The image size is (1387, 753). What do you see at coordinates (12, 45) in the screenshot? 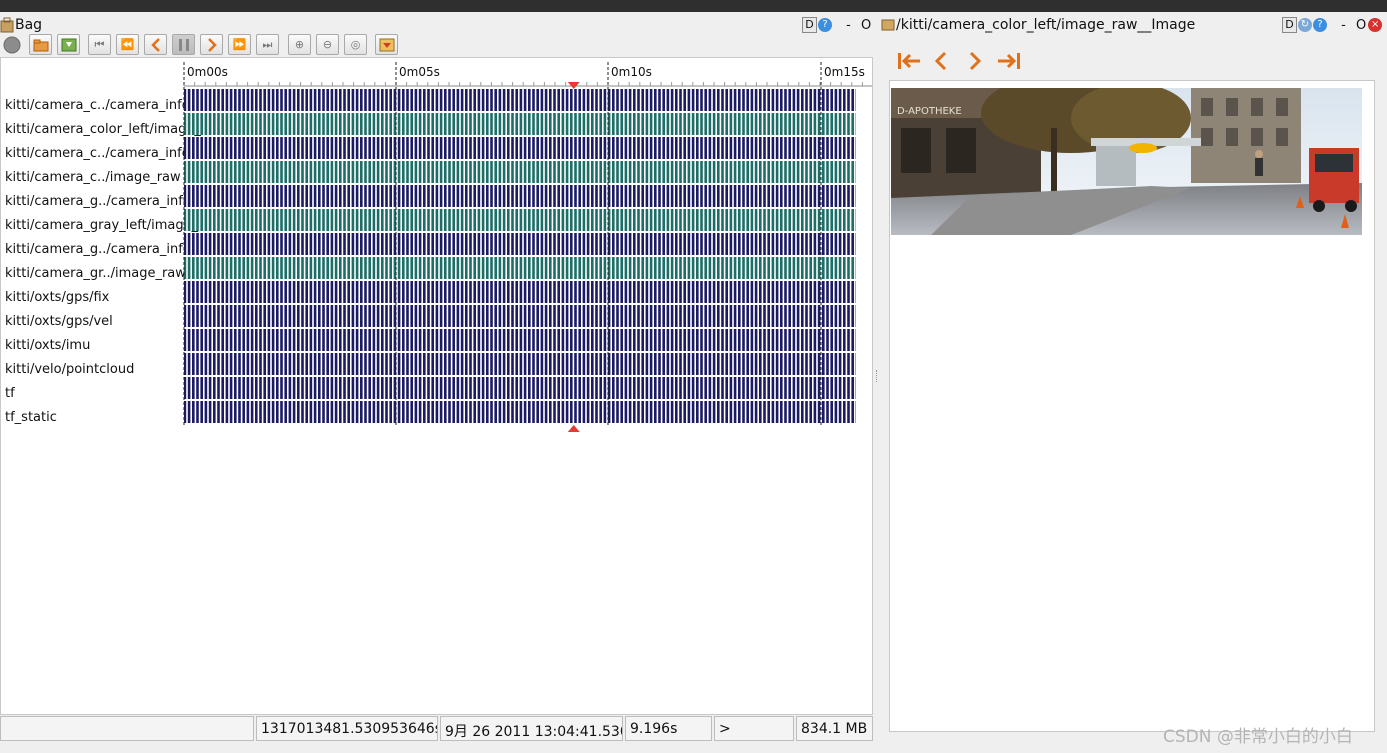
I see `record-icon` at bounding box center [12, 45].